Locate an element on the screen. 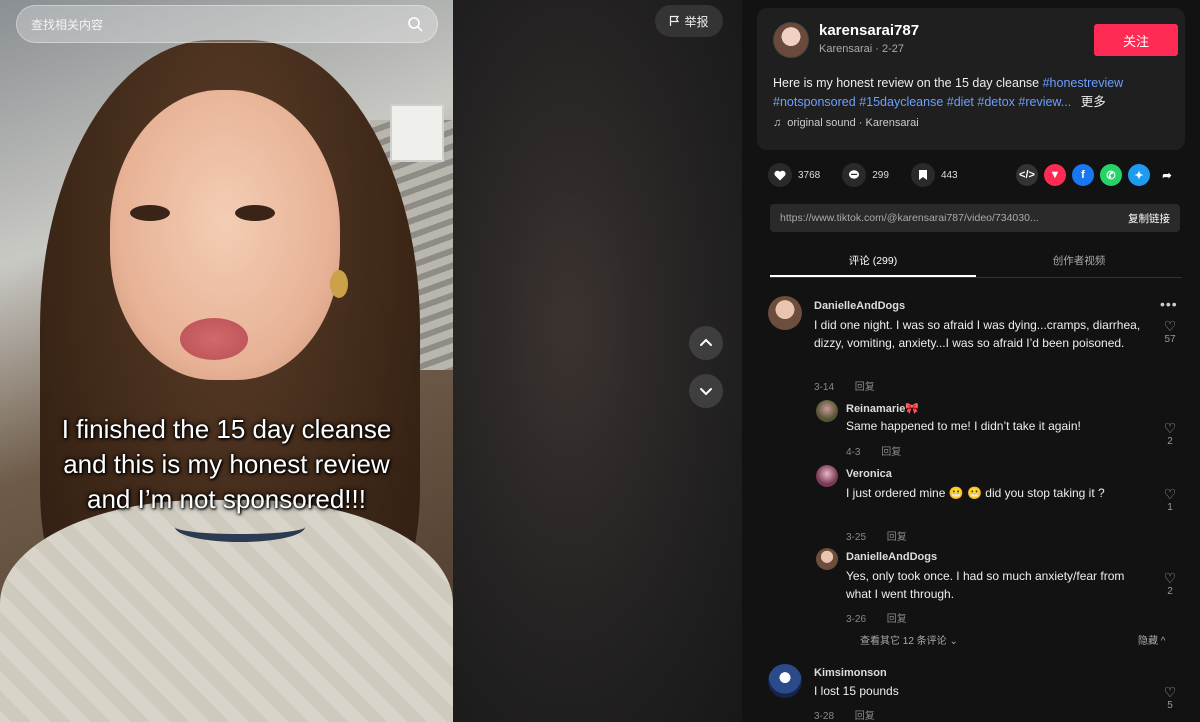 This screenshot has width=1200, height=722. person-eye-right is located at coordinates (255, 213).